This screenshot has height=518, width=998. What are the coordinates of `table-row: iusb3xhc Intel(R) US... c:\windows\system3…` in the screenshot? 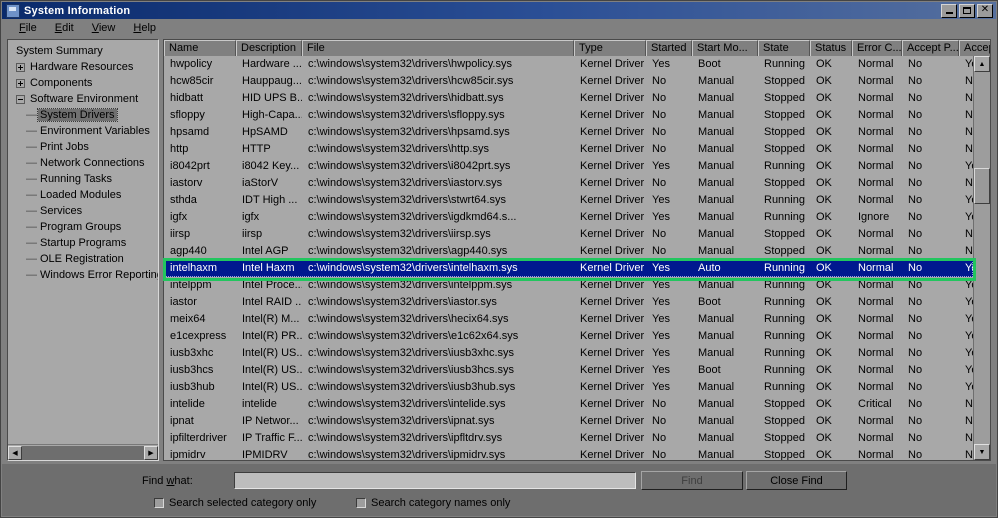 It's located at (568, 353).